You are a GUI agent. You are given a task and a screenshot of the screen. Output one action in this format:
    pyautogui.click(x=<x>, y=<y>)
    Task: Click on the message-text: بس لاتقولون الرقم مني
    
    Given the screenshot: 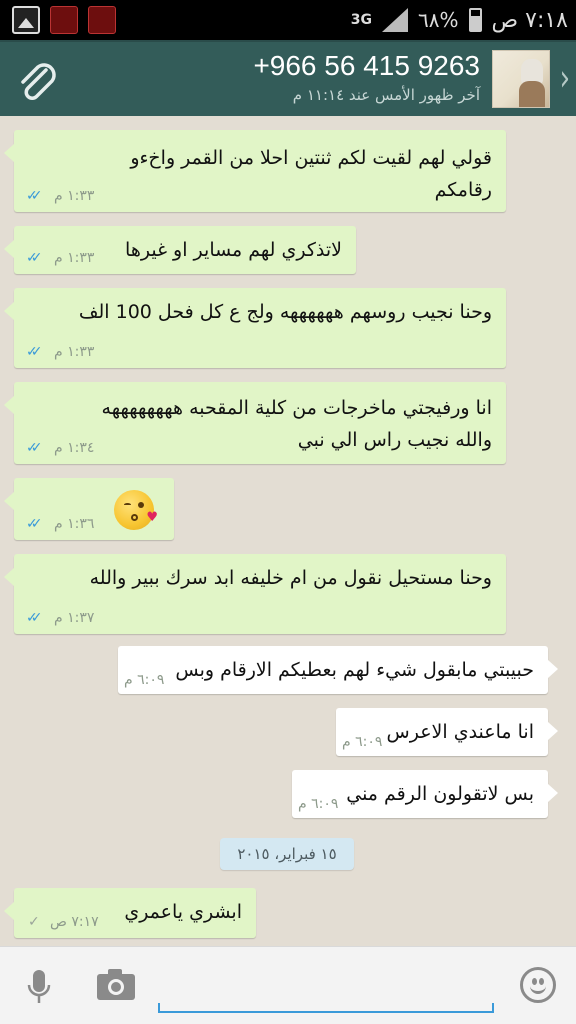 What is the action you would take?
    pyautogui.click(x=440, y=794)
    